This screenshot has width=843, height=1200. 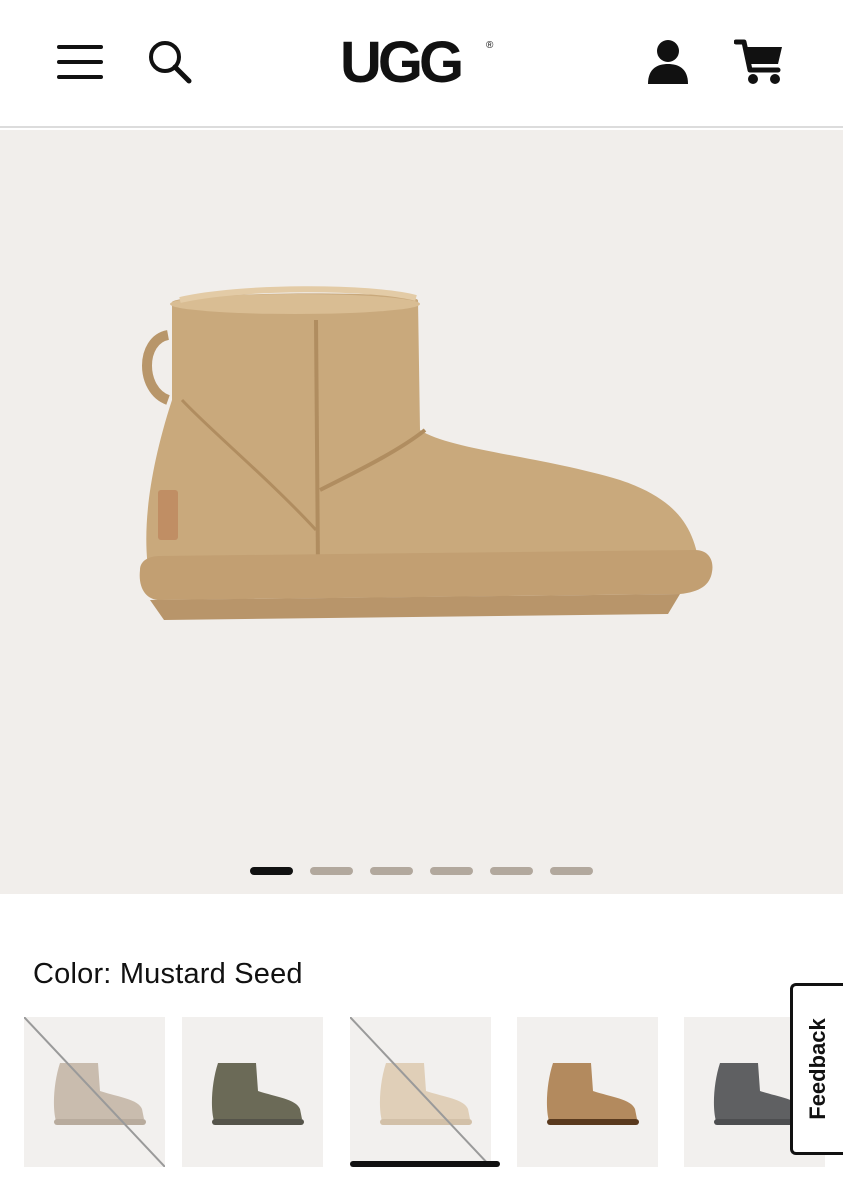 I want to click on svg-text: UGG, so click(x=400, y=62).